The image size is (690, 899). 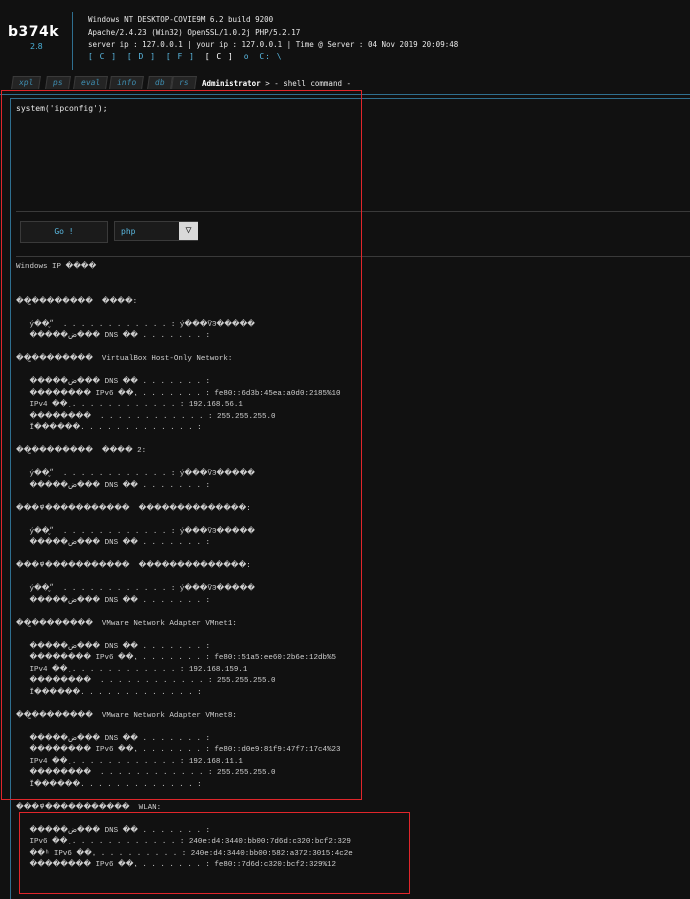 I want to click on nav-arrow: >, so click(x=267, y=83).